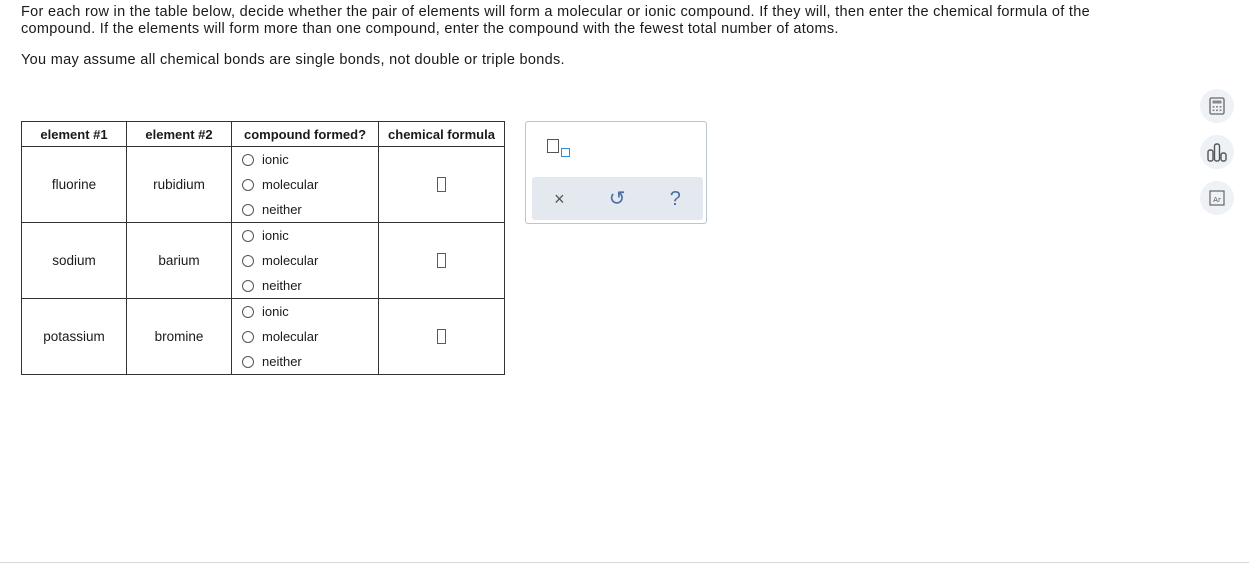 Image resolution: width=1249 pixels, height=564 pixels. I want to click on clear-icon: ×, so click(559, 199).